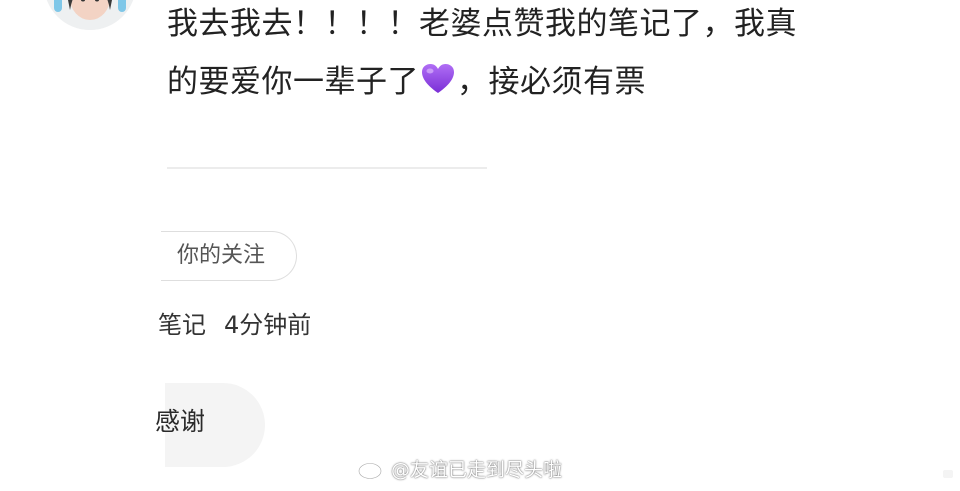 The height and width of the screenshot is (491, 960). I want to click on comment-line-1: 我去我去！！！！老婆点赞我的笔记了，我真, so click(482, 24).